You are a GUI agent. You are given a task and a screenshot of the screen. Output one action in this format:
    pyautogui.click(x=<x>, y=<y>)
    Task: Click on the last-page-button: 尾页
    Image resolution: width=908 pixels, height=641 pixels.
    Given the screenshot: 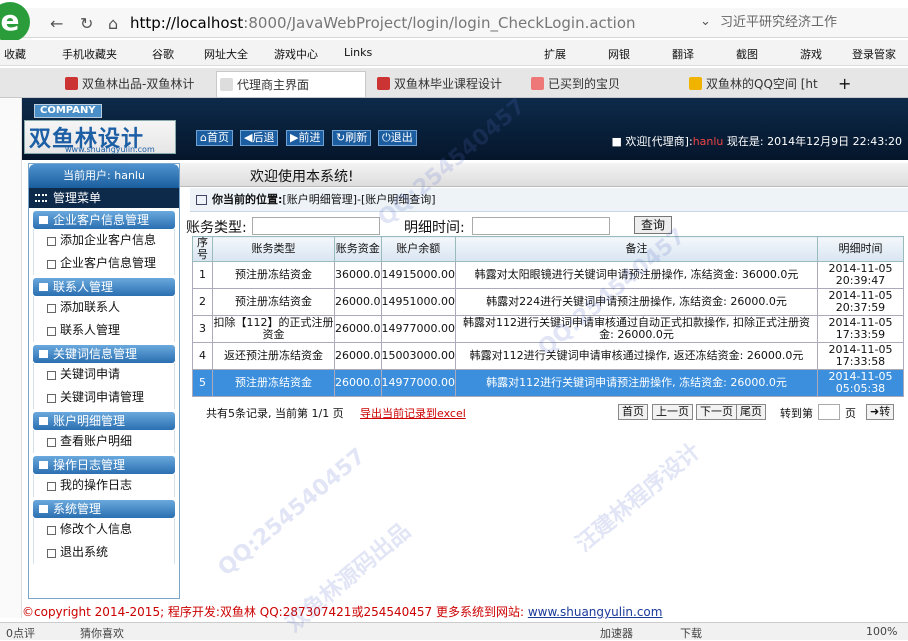 What is the action you would take?
    pyautogui.click(x=751, y=412)
    